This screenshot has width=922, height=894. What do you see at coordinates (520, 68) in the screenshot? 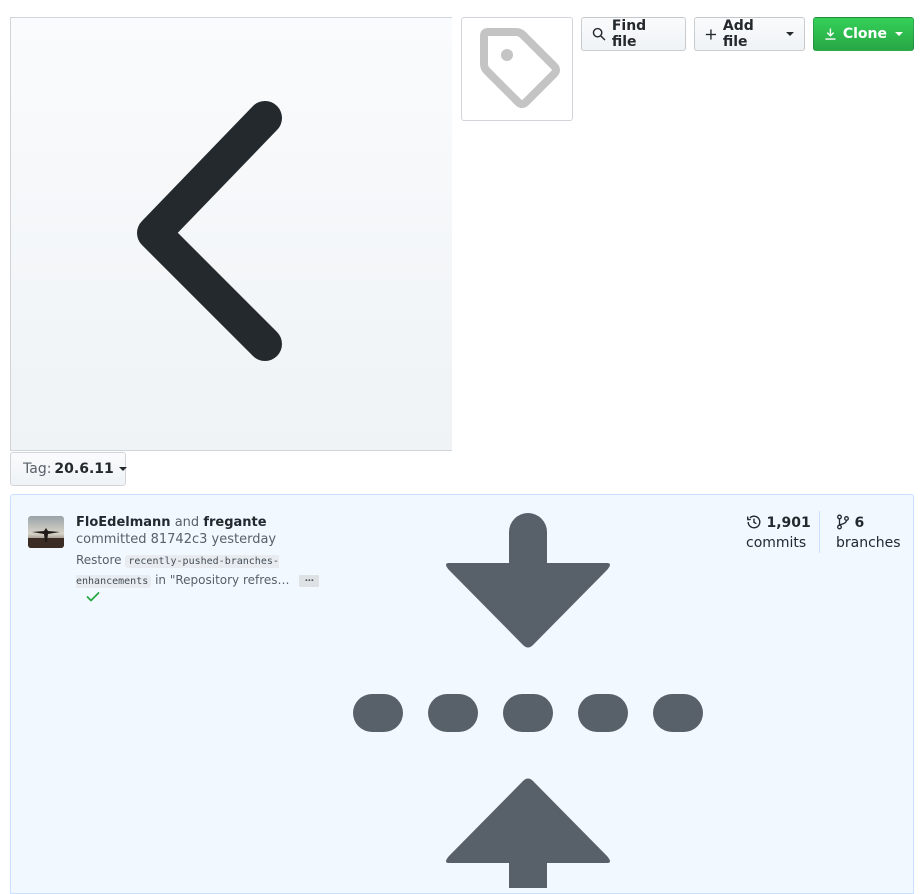
I see `tag-icon` at bounding box center [520, 68].